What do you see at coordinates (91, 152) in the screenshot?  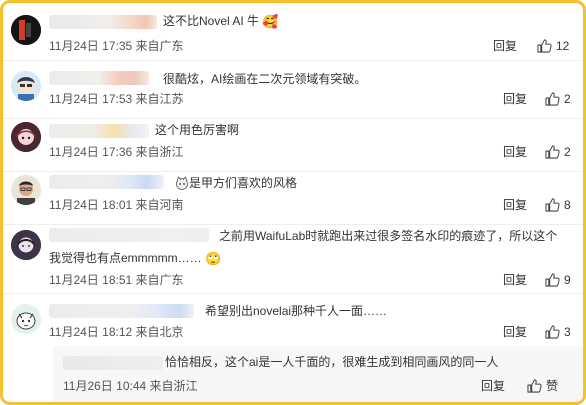 I see `comment-date: 11月24日 17:36` at bounding box center [91, 152].